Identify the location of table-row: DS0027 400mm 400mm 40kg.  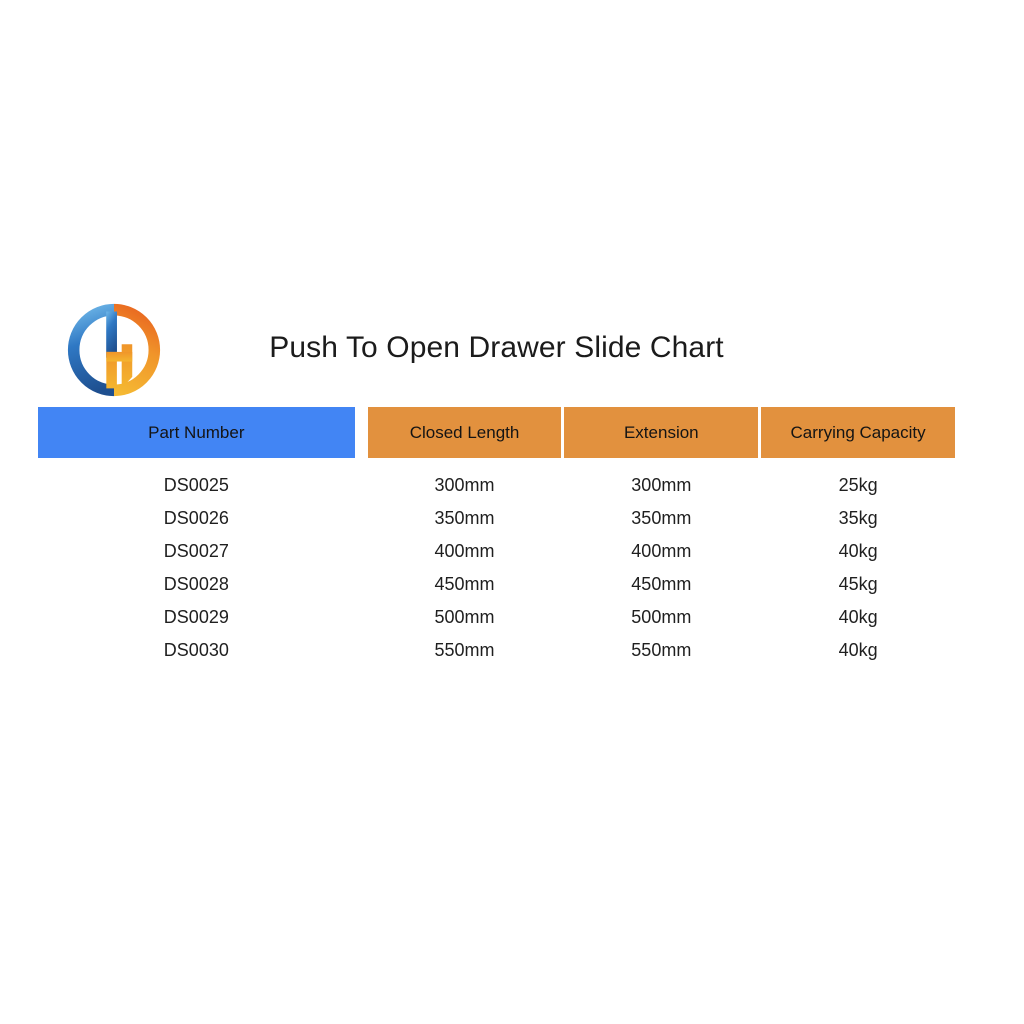
(496, 551).